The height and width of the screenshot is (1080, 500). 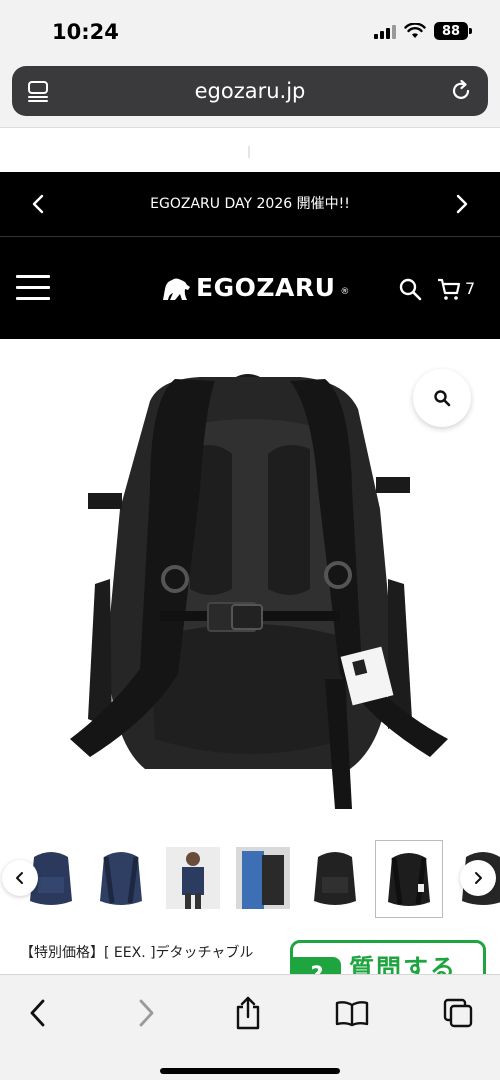 I want to click on back-button, so click(x=38, y=1013).